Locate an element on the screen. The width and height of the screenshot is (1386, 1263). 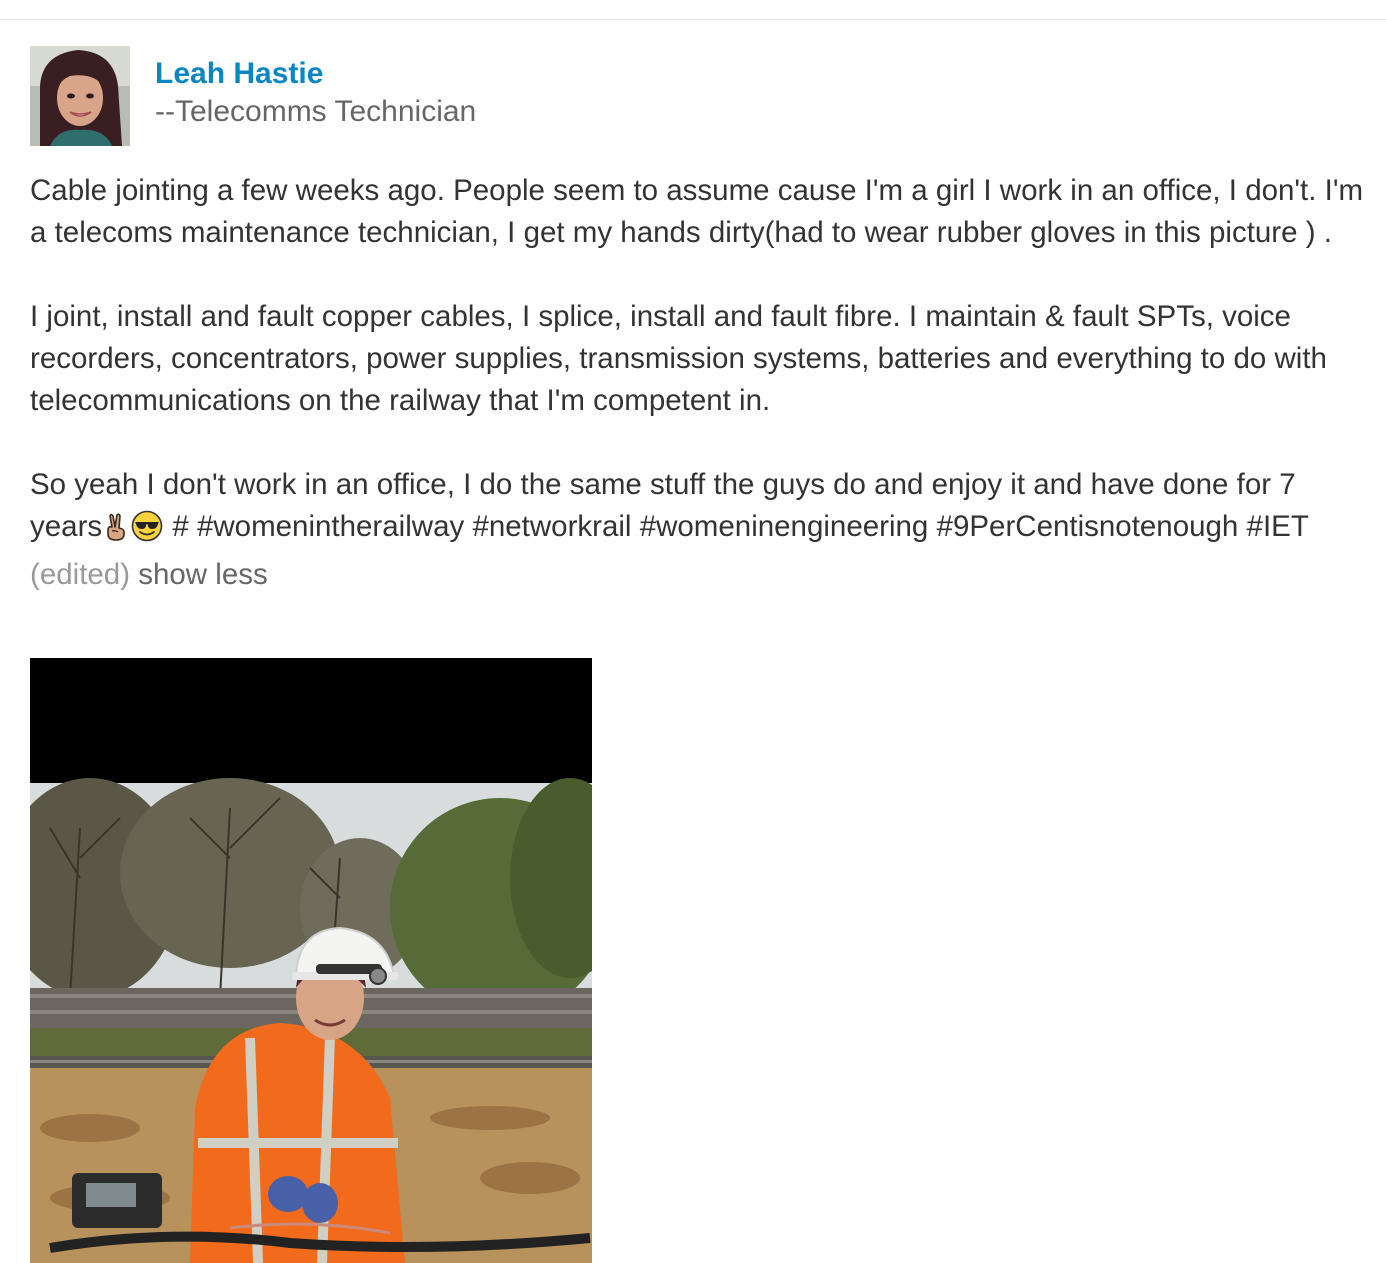
hashtag-9percentisnotenough: #9PerCentisnotenough is located at coordinates (1088, 526).